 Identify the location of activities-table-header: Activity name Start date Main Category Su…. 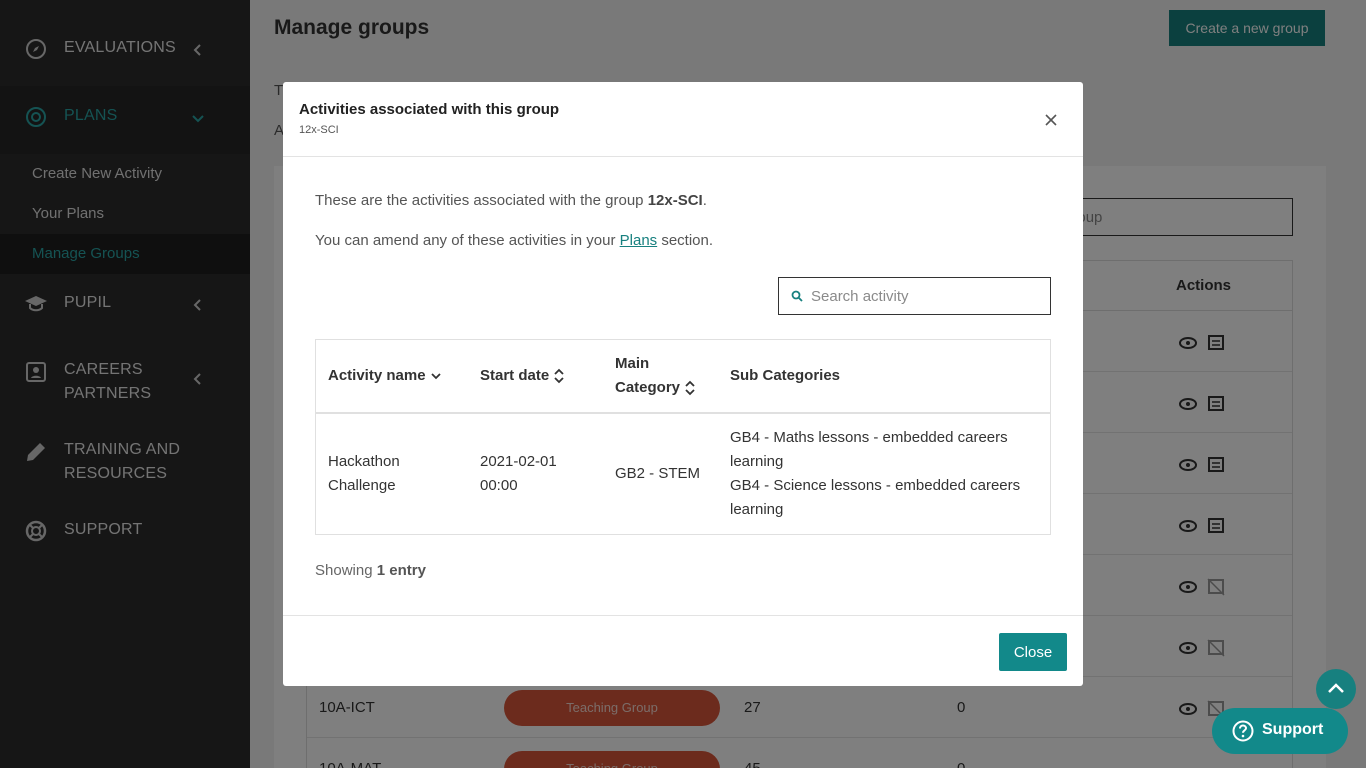
(683, 377).